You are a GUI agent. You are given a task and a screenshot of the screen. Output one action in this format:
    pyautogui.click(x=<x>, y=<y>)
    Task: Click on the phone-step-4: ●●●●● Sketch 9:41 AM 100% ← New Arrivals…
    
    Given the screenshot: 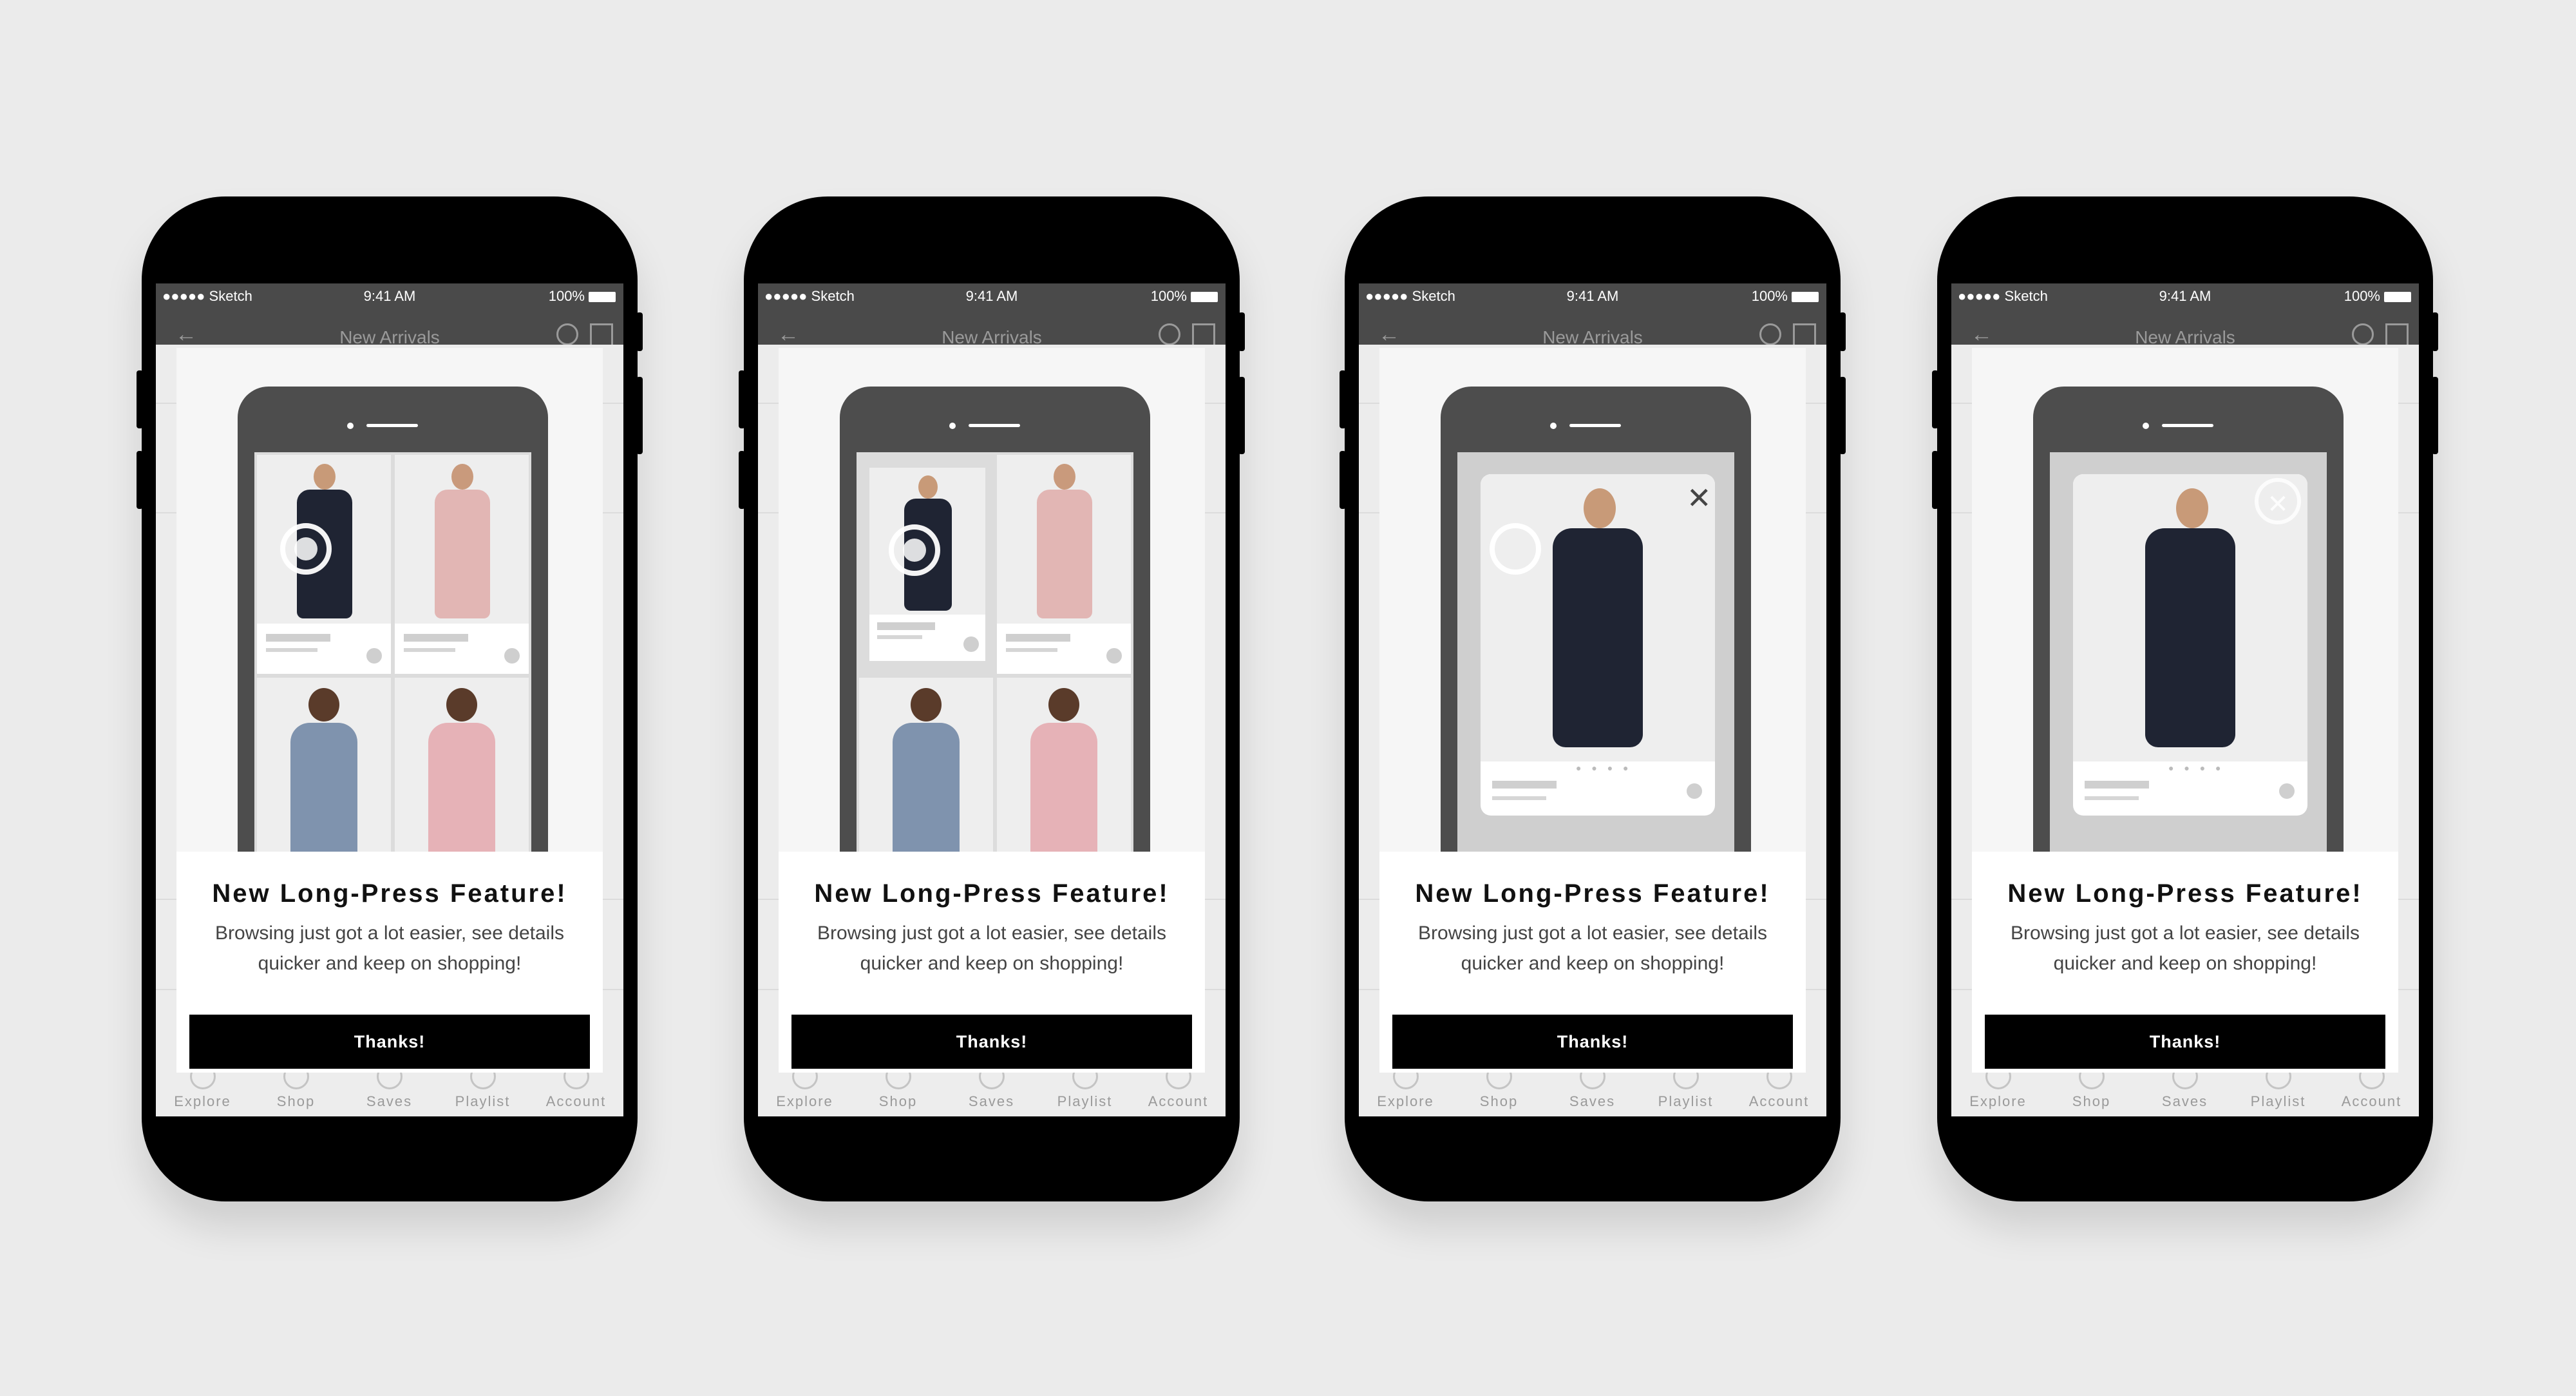 What is the action you would take?
    pyautogui.click(x=2185, y=698)
    